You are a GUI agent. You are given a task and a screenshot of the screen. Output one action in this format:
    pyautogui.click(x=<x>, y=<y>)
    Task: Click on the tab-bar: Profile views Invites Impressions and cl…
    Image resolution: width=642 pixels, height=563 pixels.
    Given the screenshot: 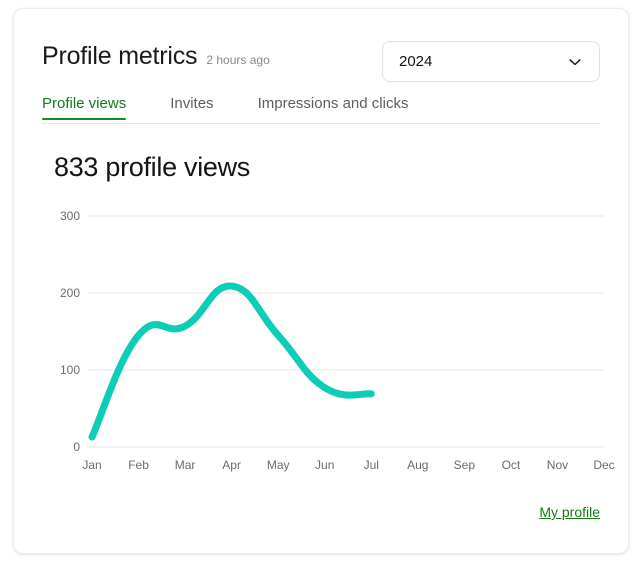 What is the action you would take?
    pyautogui.click(x=321, y=110)
    